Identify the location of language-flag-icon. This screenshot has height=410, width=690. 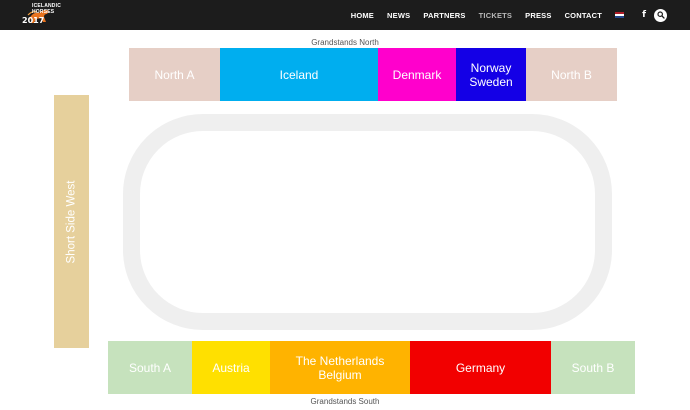
(620, 15).